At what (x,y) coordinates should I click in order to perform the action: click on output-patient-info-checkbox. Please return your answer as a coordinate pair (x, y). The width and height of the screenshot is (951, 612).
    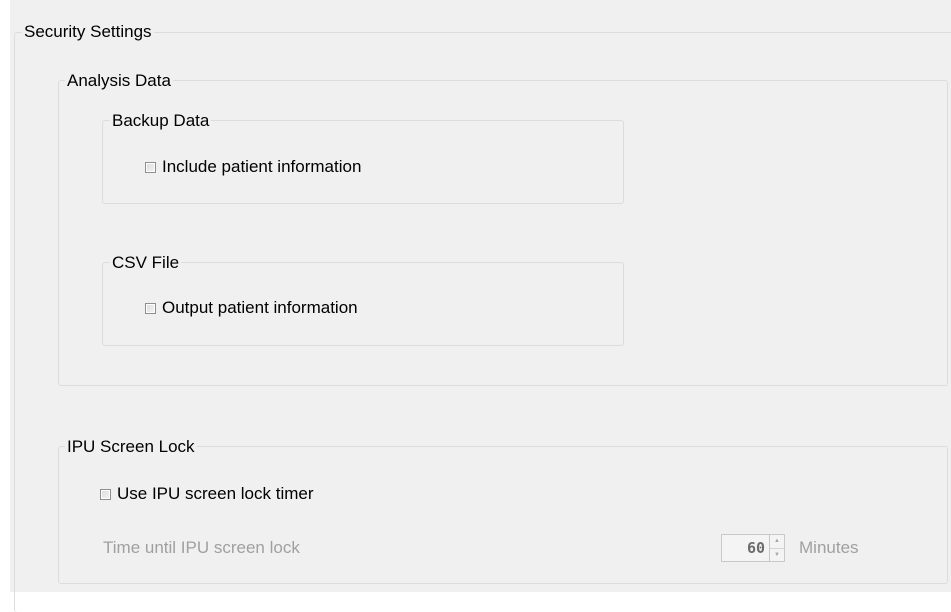
    Looking at the image, I should click on (150, 308).